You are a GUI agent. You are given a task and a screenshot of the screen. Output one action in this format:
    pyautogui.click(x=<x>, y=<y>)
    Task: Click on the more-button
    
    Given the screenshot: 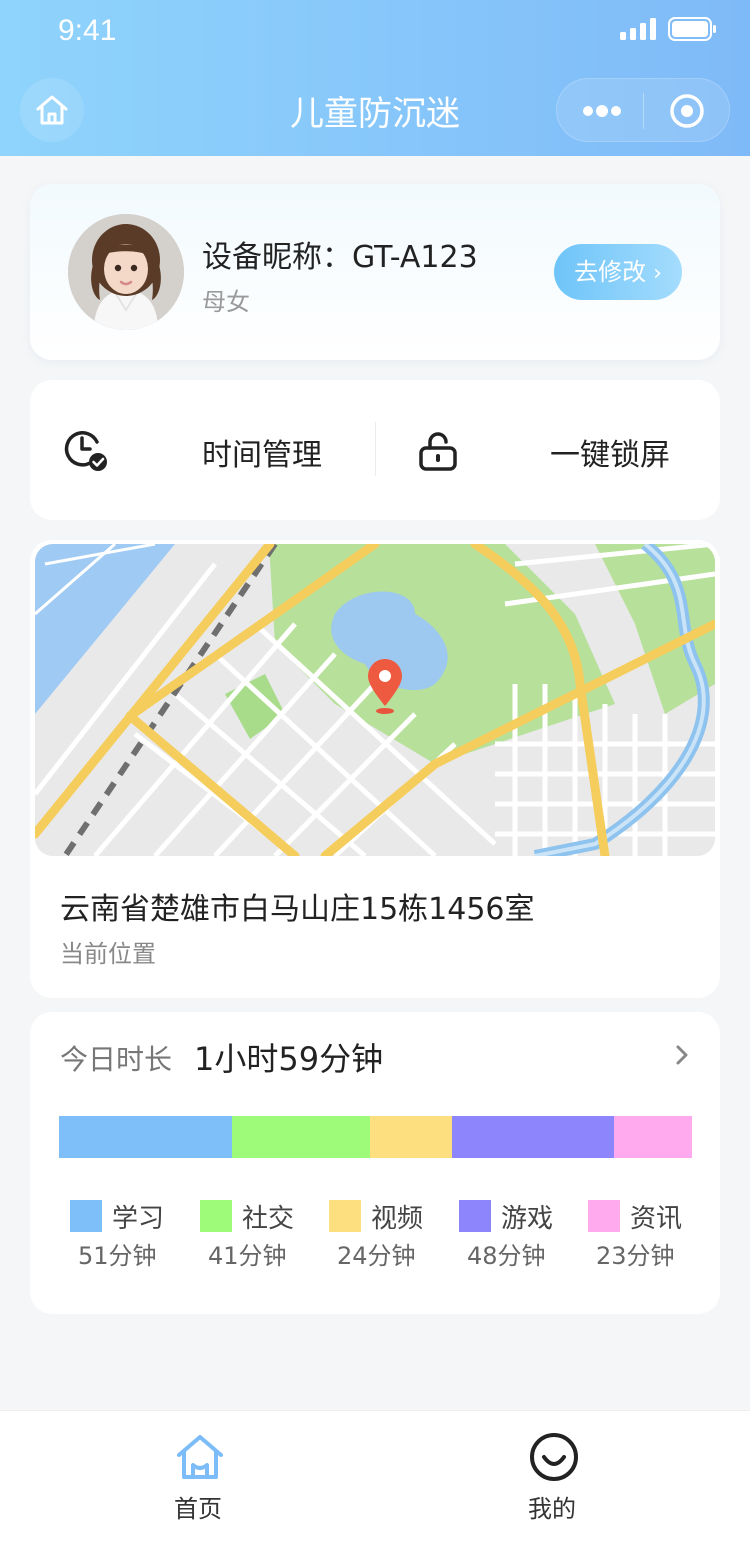 What is the action you would take?
    pyautogui.click(x=602, y=111)
    